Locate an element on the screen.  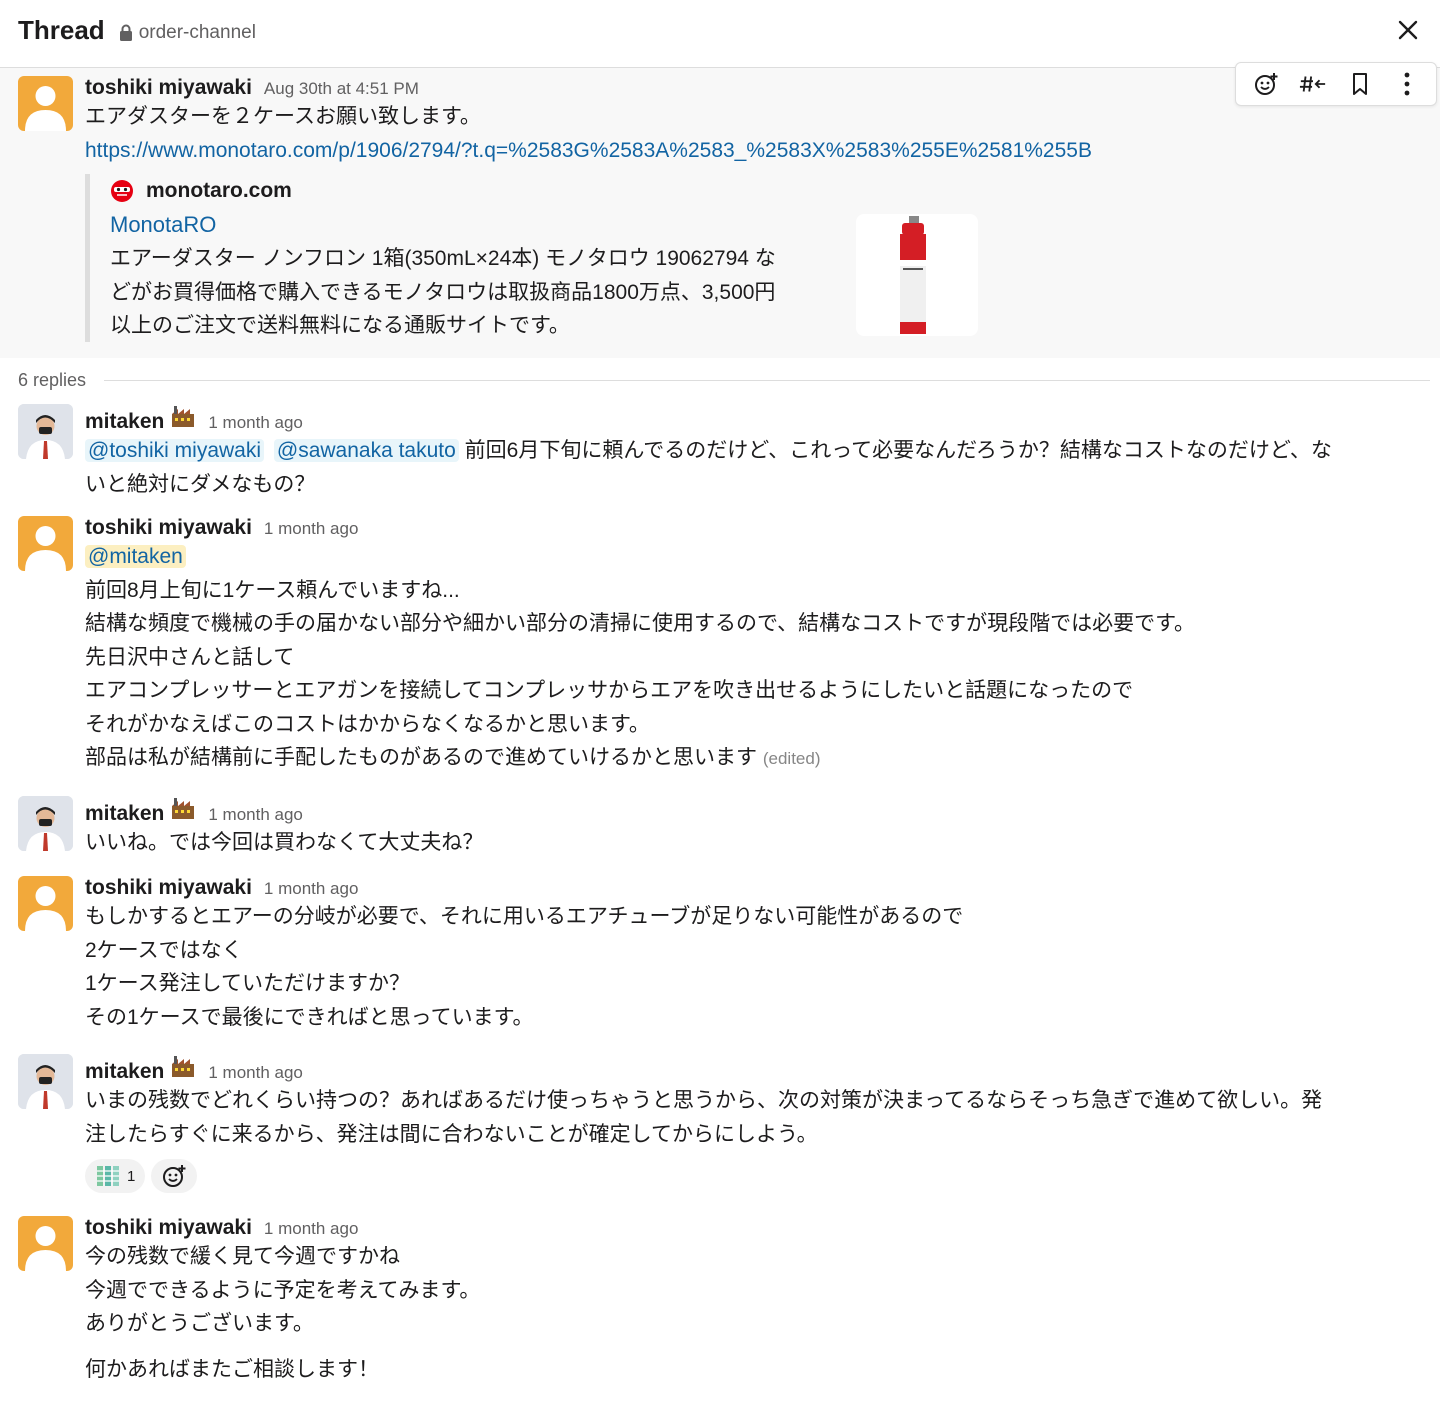
message-text: ありがとうございます。 is located at coordinates (199, 1323).